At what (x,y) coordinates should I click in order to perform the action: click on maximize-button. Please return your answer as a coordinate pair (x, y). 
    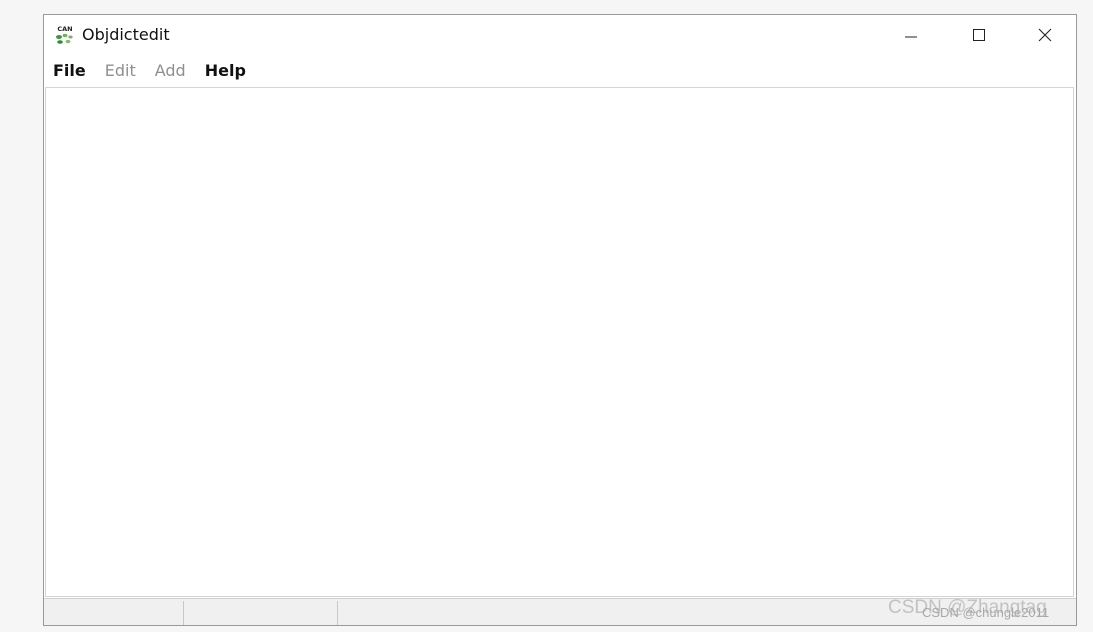
    Looking at the image, I should click on (979, 35).